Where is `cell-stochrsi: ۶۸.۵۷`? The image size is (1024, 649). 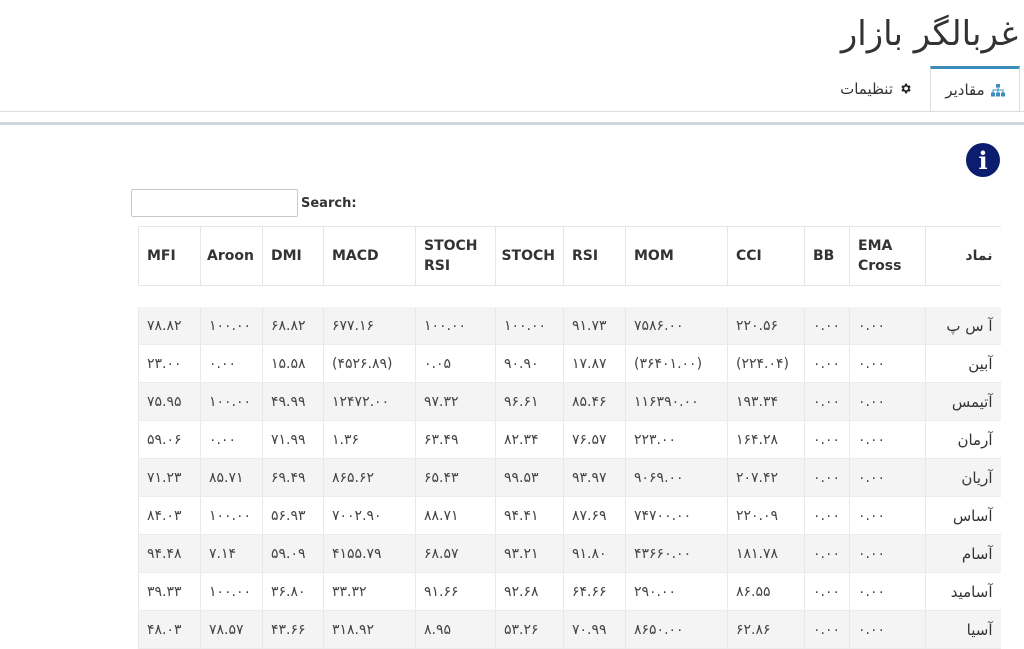
cell-stochrsi: ۶۸.۵۷ is located at coordinates (455, 553).